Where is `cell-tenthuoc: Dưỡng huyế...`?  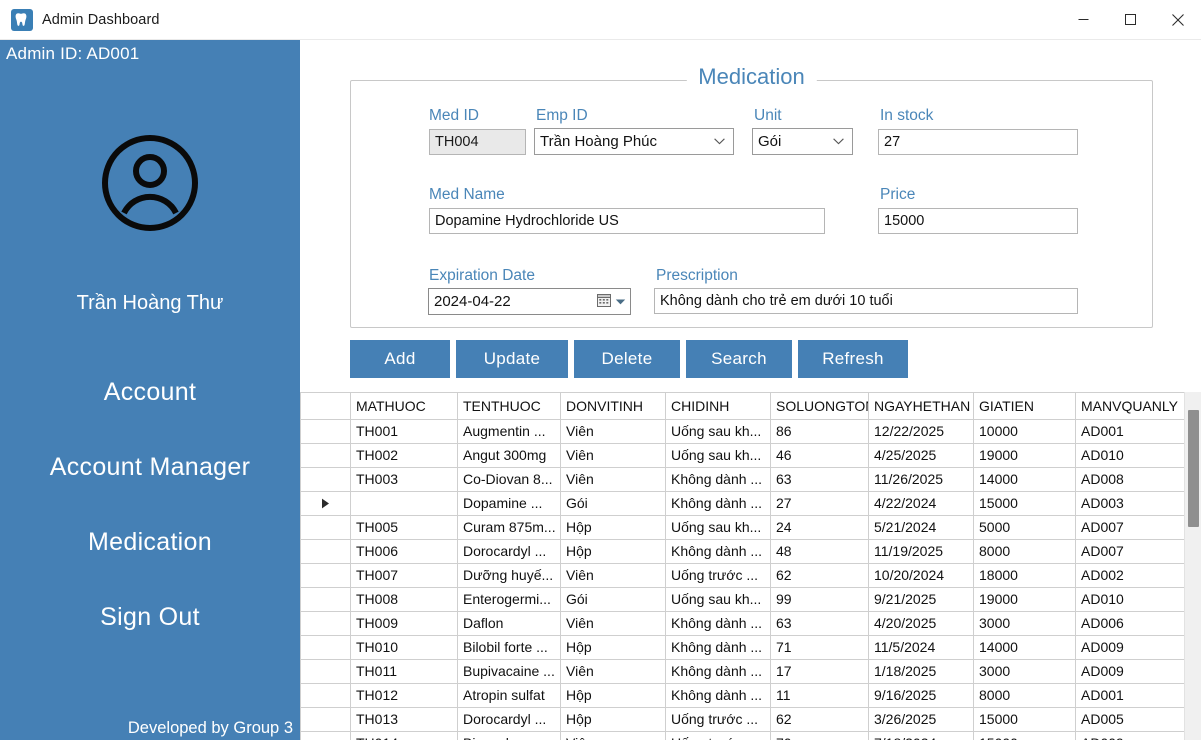 cell-tenthuoc: Dưỡng huyế... is located at coordinates (509, 575).